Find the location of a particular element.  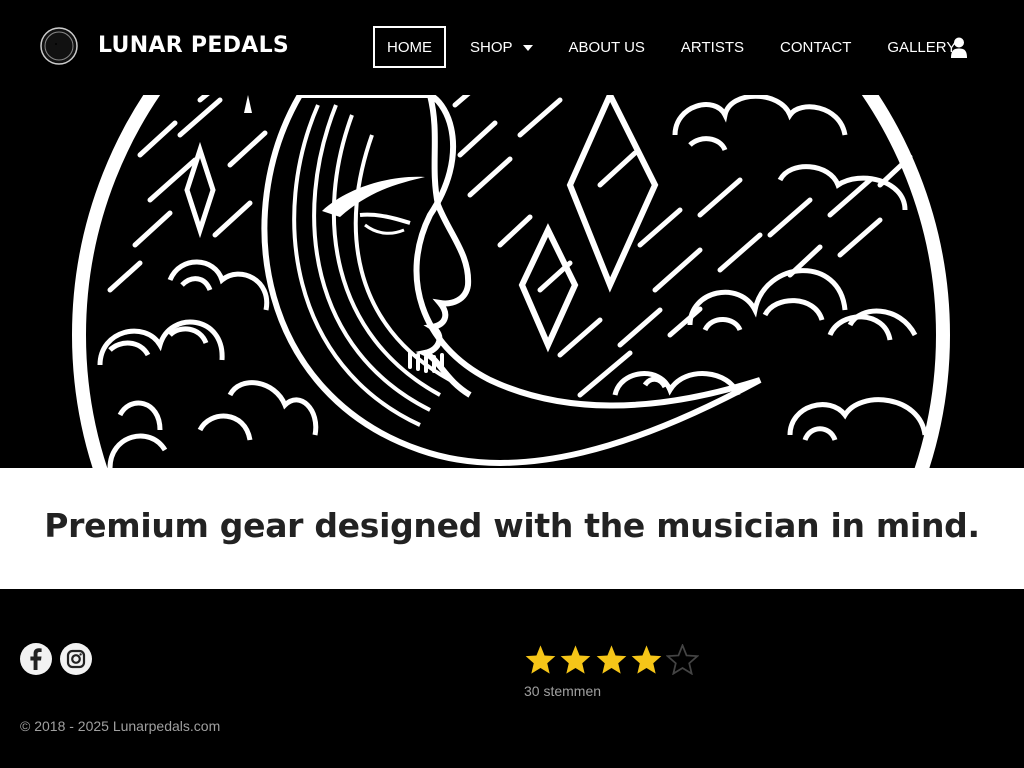

star-empty-icon is located at coordinates (682, 659).